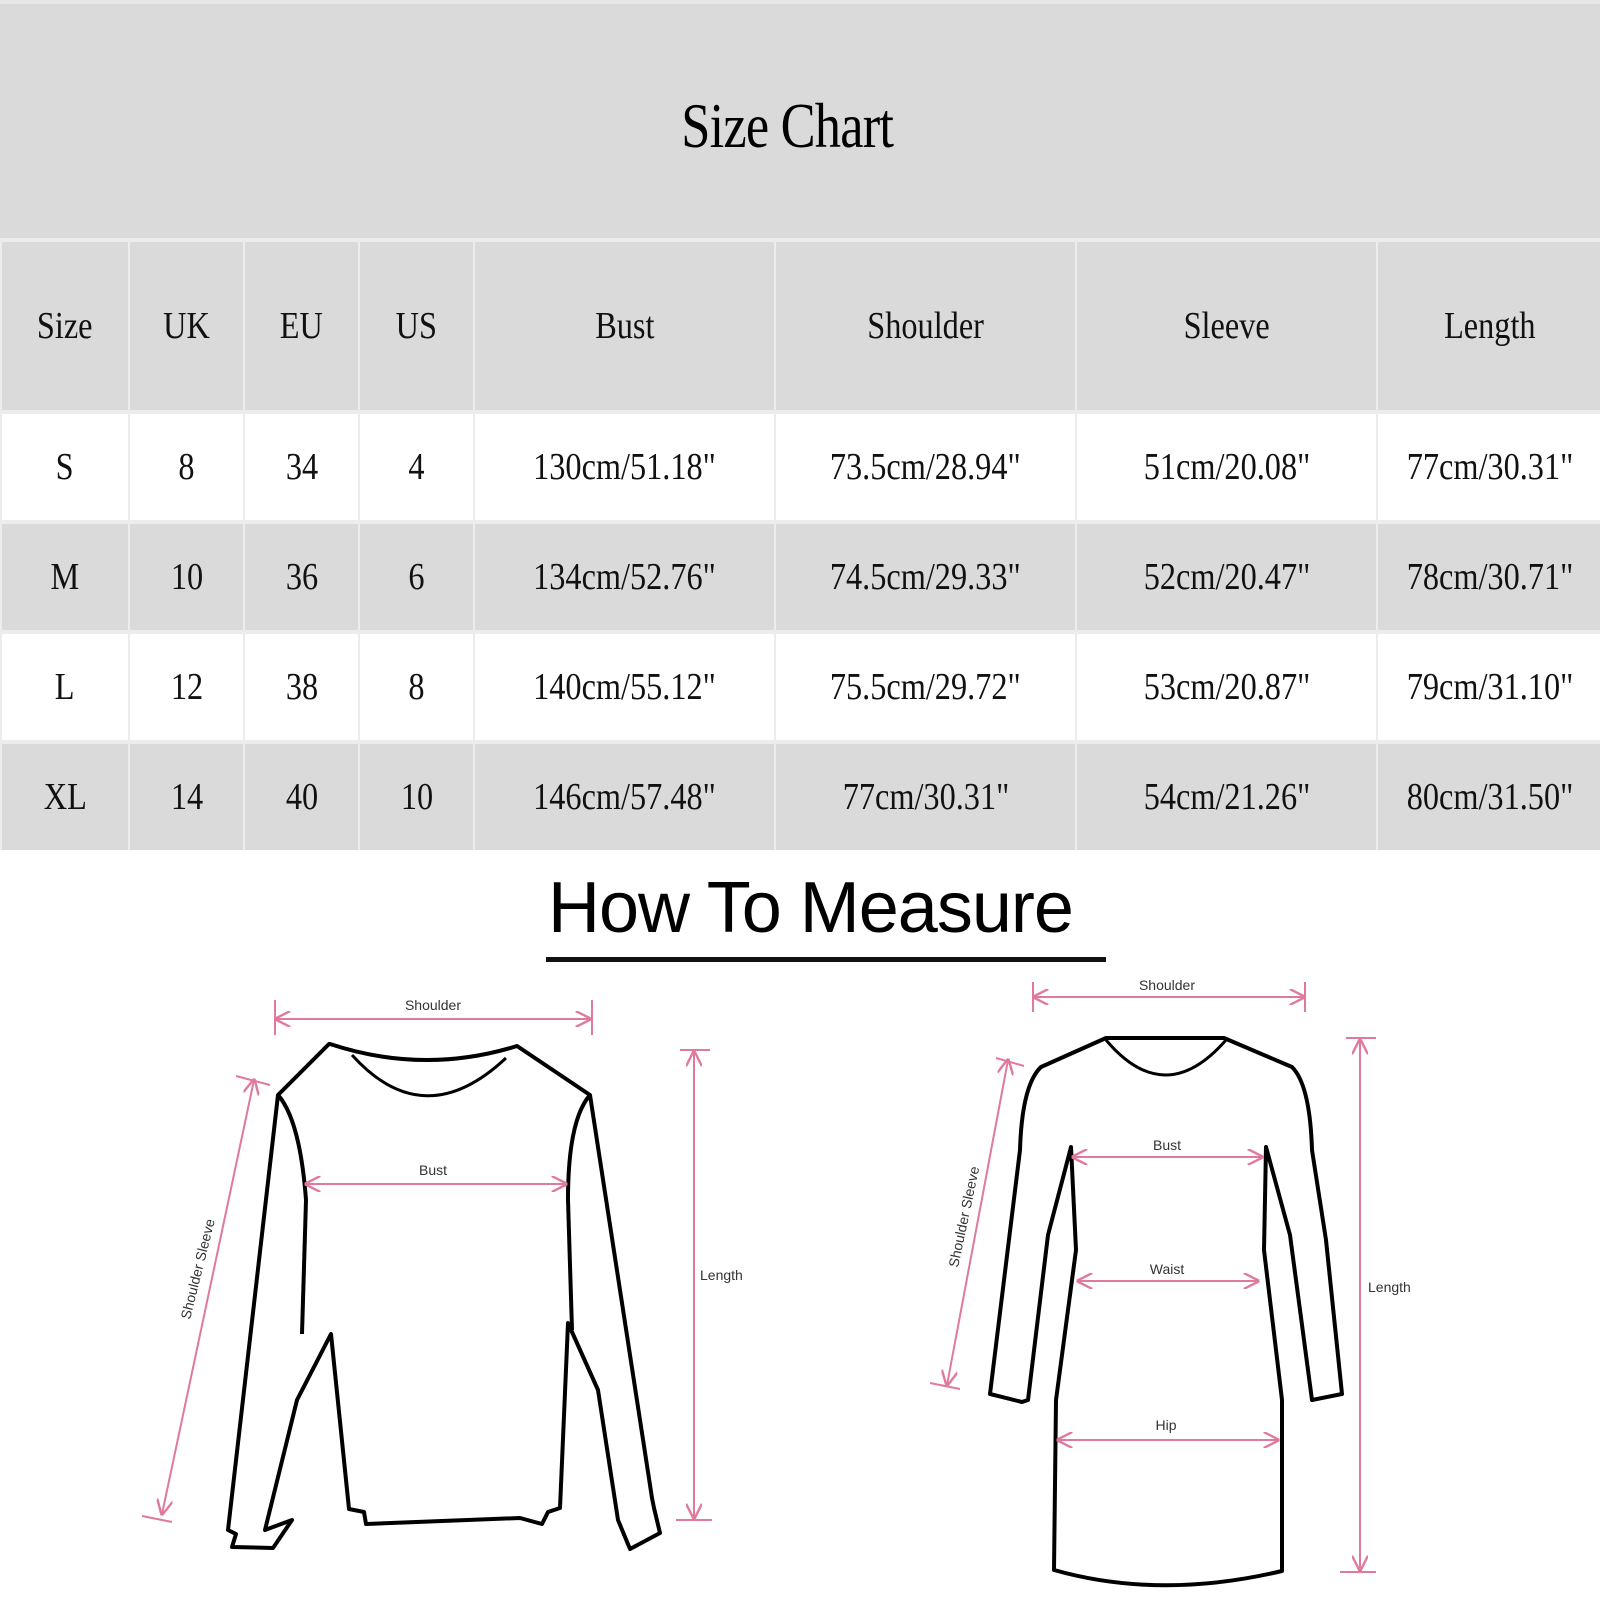 This screenshot has height=1600, width=1600. Describe the element at coordinates (1226, 795) in the screenshot. I see `cell-sleeve: 54cm/21.26"` at that location.